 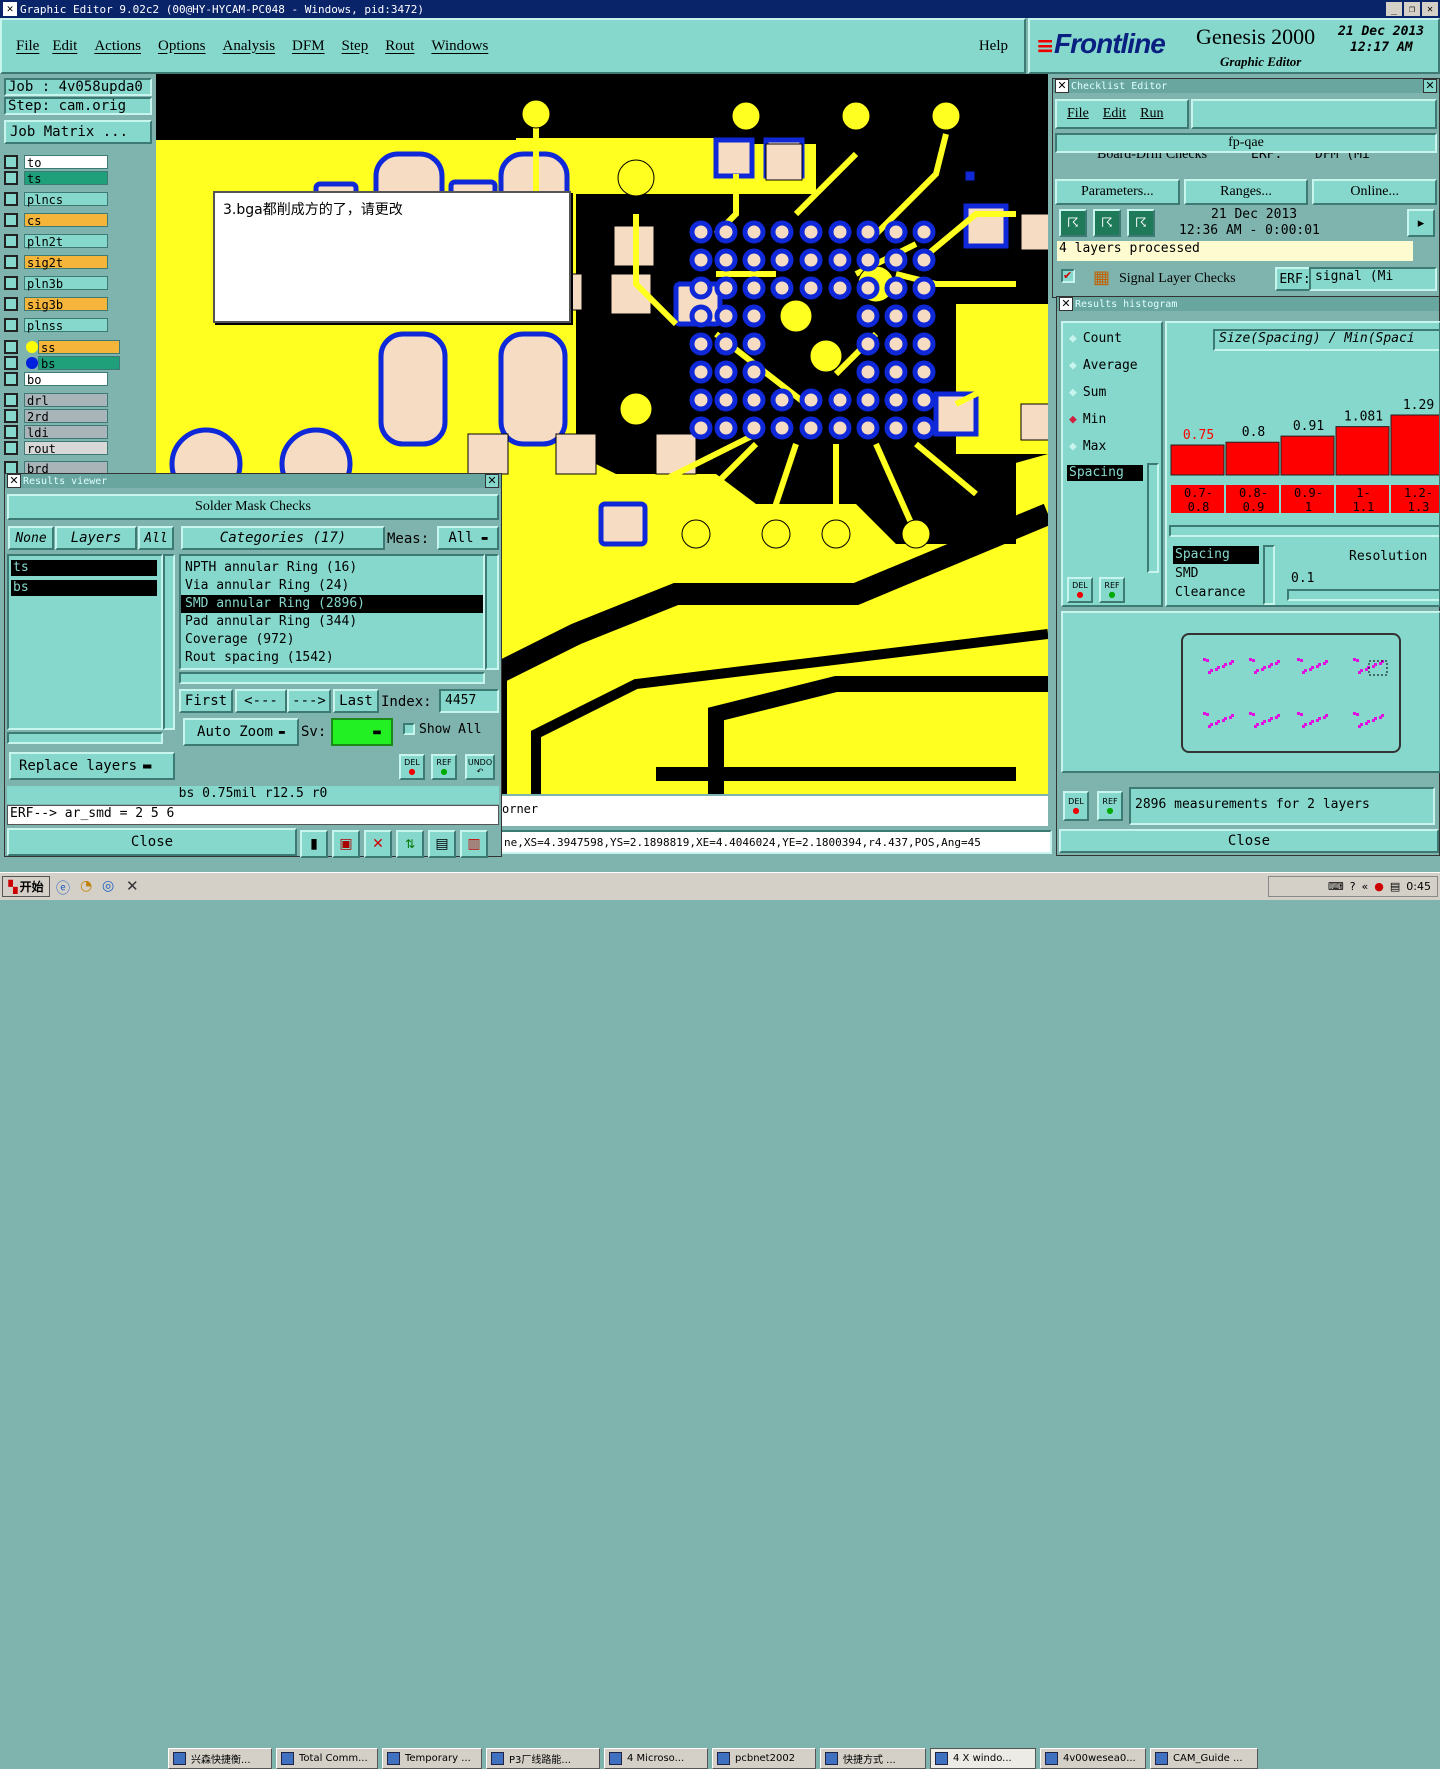 What do you see at coordinates (66, 416) in the screenshot?
I see `layer-name: 2rd` at bounding box center [66, 416].